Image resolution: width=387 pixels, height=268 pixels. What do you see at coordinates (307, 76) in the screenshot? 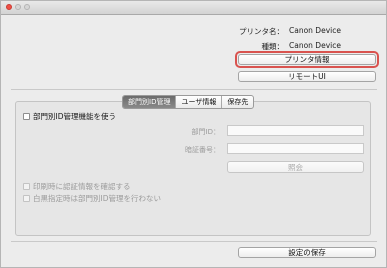
I see `remote-ui-button: リモートUI` at bounding box center [307, 76].